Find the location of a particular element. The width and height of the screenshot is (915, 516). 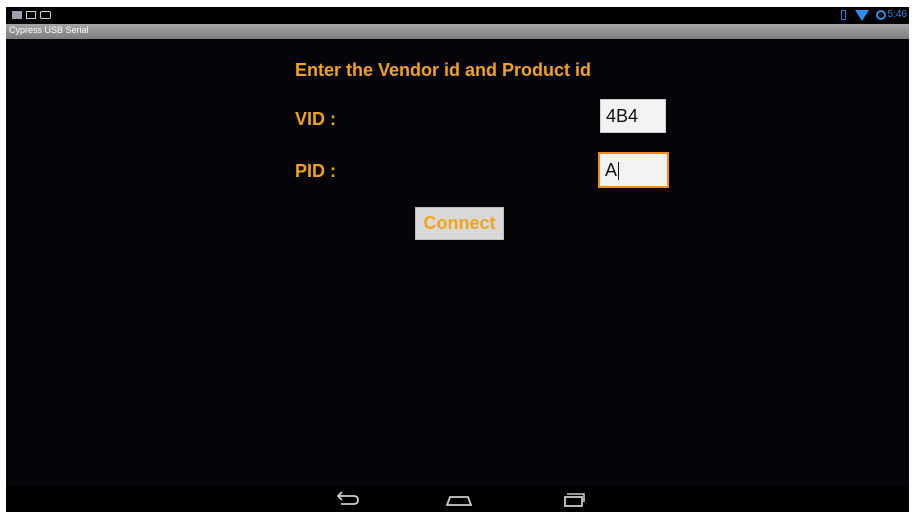

recents-icon is located at coordinates (574, 500).